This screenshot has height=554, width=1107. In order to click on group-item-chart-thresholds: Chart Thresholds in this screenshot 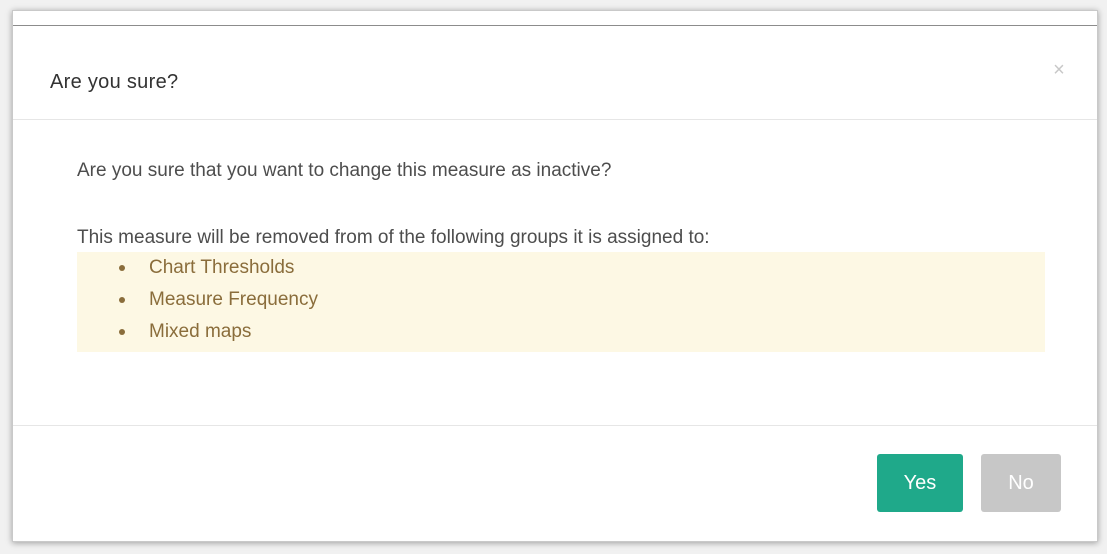, I will do `click(197, 268)`.